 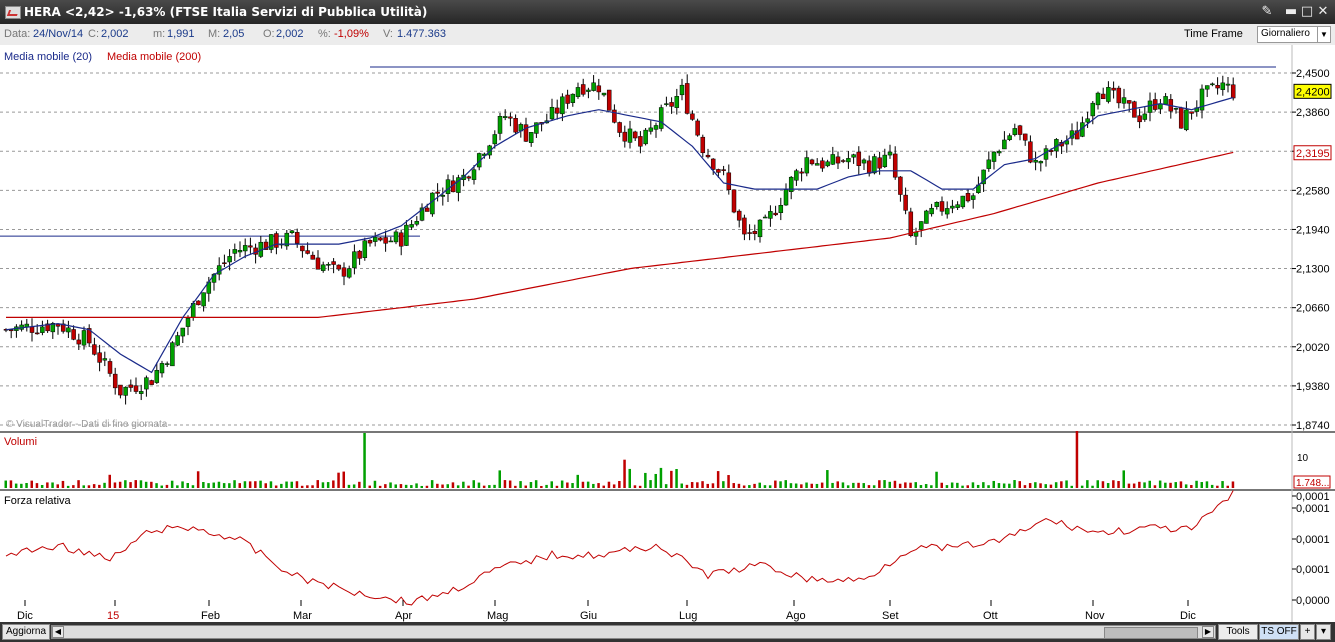 I want to click on max-value: 2,05, so click(x=234, y=34).